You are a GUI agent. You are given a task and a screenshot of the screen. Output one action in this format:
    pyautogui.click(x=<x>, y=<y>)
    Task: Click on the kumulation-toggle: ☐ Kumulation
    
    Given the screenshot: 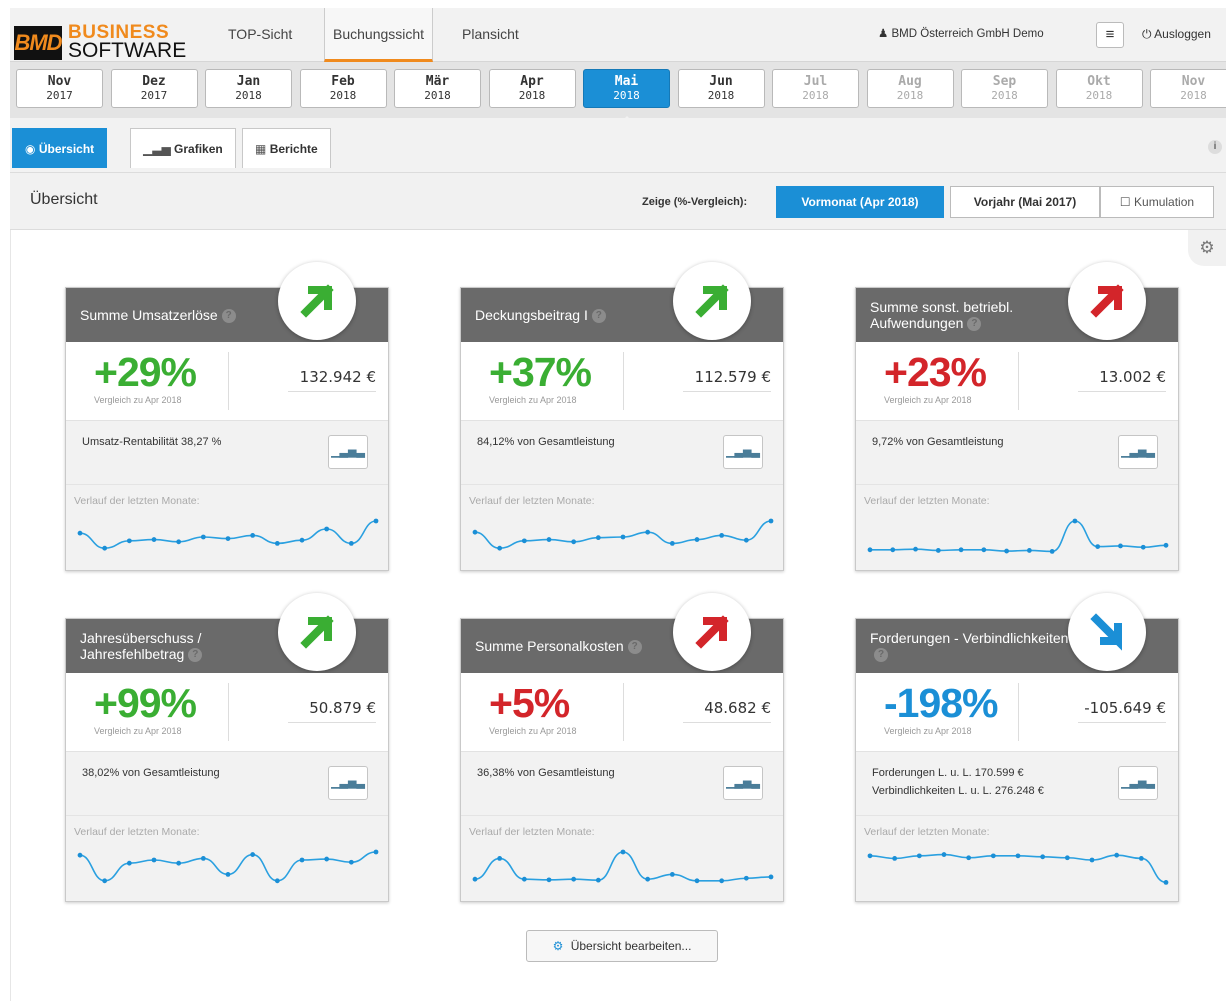 What is the action you would take?
    pyautogui.click(x=1157, y=202)
    